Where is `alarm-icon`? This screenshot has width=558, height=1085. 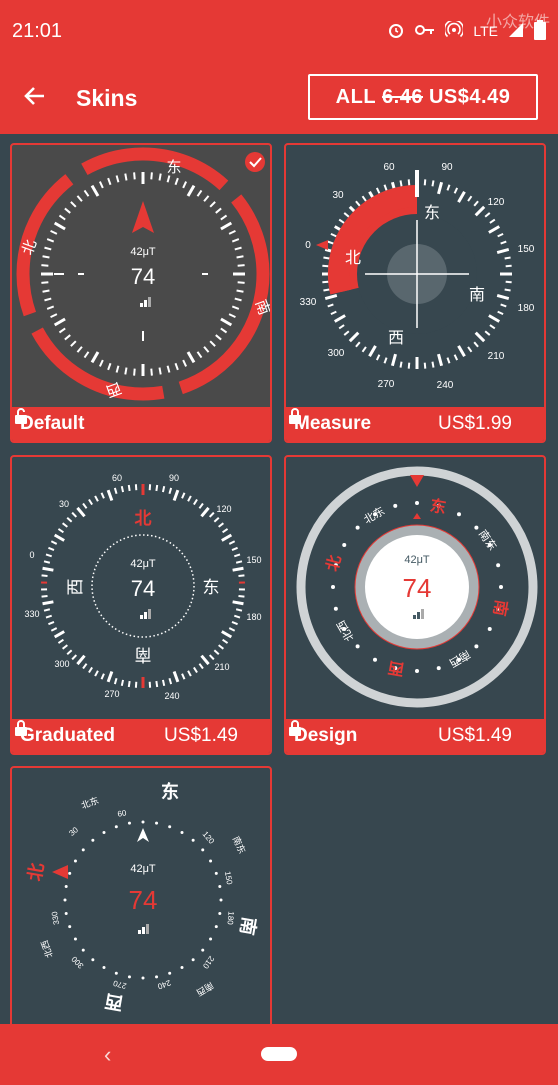 alarm-icon is located at coordinates (396, 31).